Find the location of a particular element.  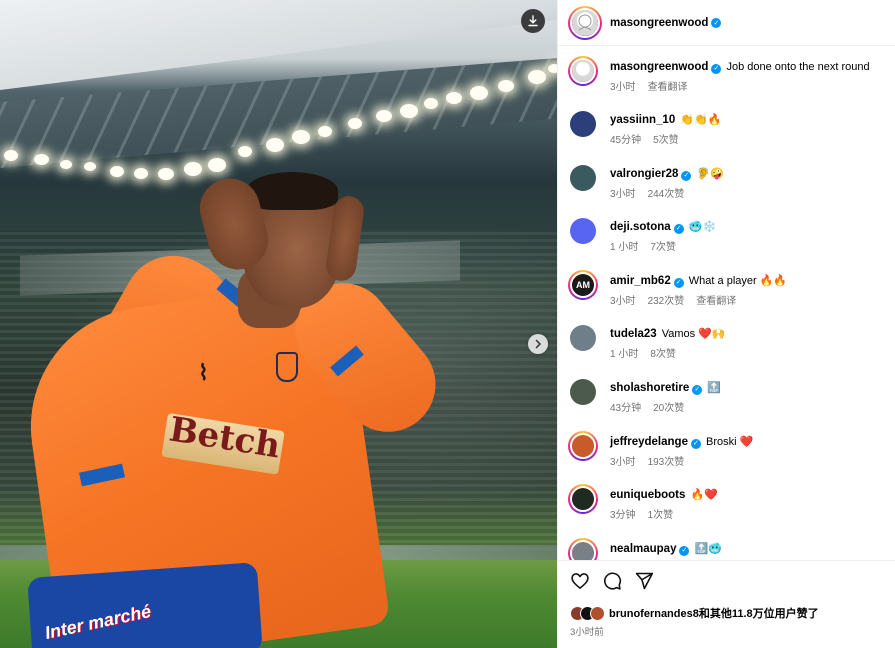

comment-likes-count: 5次赞 is located at coordinates (666, 140).